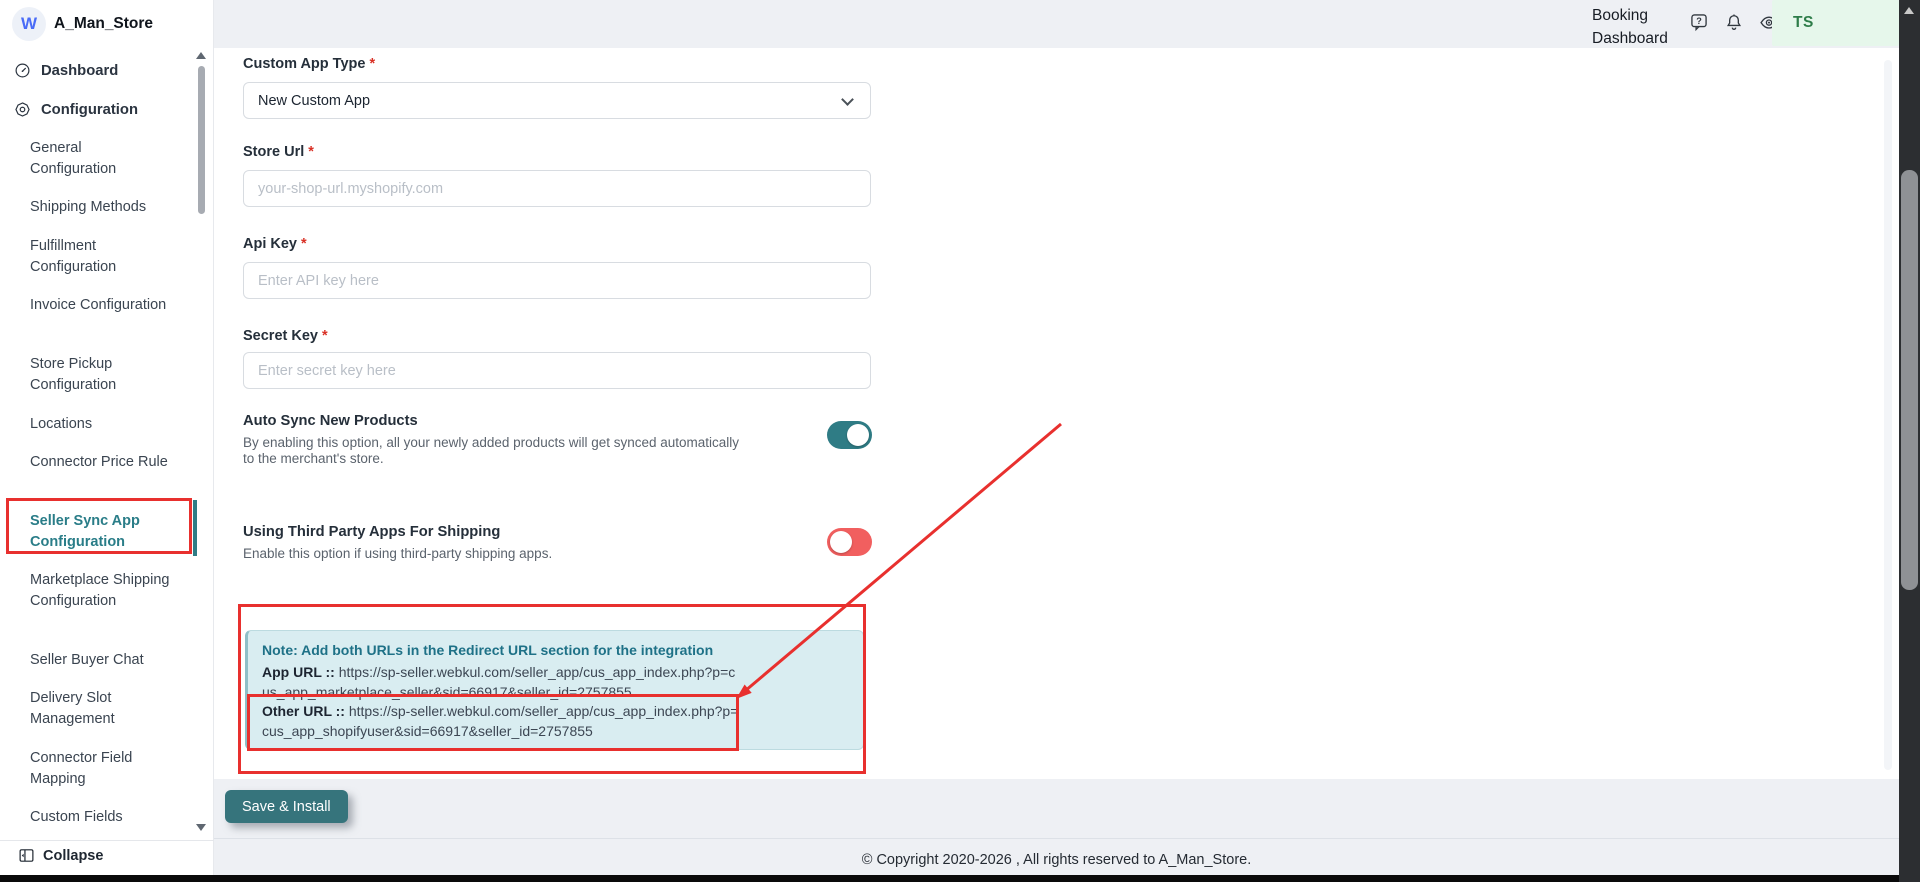 The width and height of the screenshot is (1920, 882). I want to click on api-key-label: Api Key *, so click(275, 244).